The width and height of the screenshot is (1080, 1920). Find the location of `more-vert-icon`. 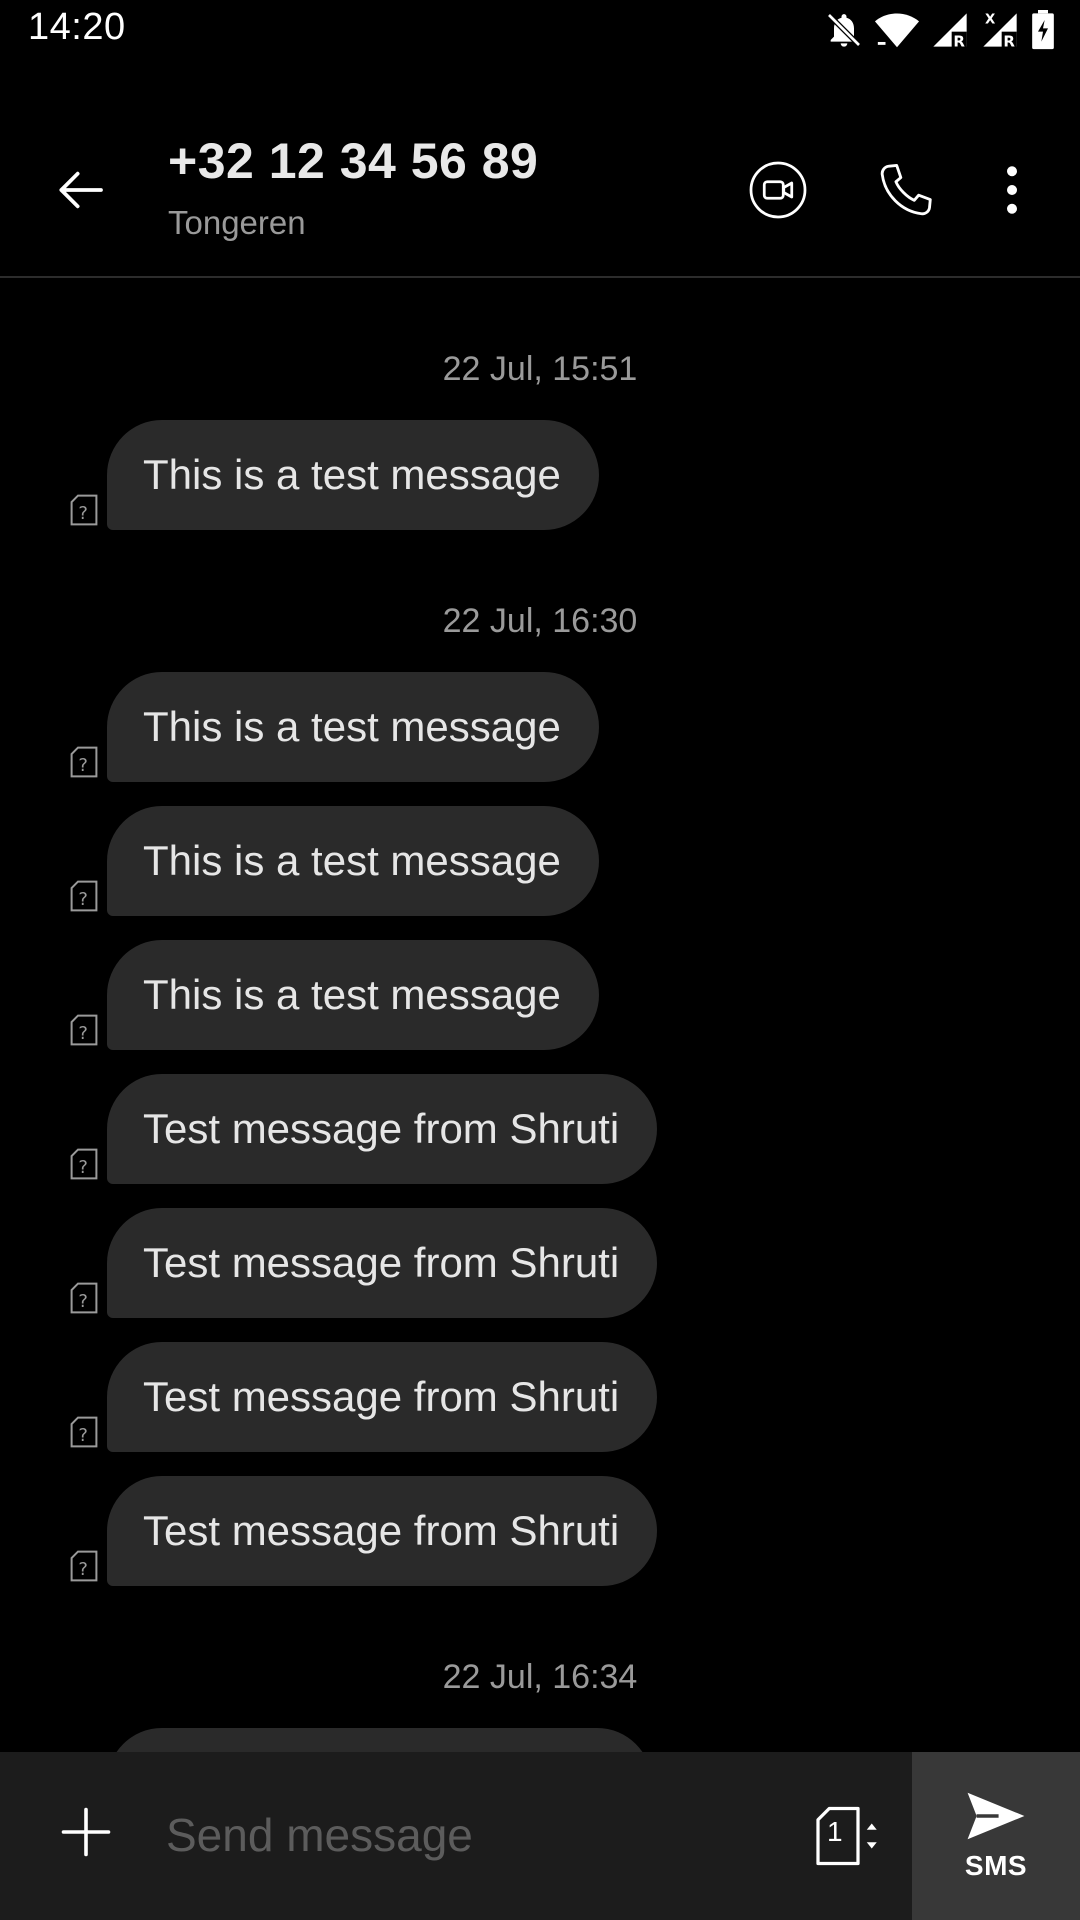

more-vert-icon is located at coordinates (1012, 190).